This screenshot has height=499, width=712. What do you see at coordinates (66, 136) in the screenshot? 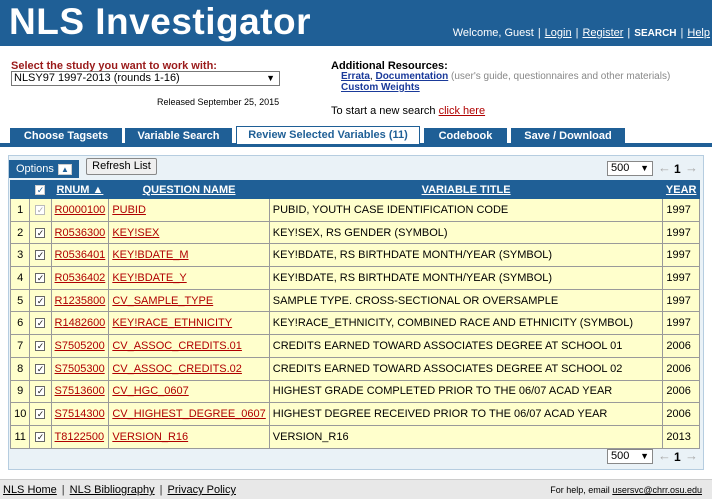
I see `tab-choose-tagsets: Choose Tagsets` at bounding box center [66, 136].